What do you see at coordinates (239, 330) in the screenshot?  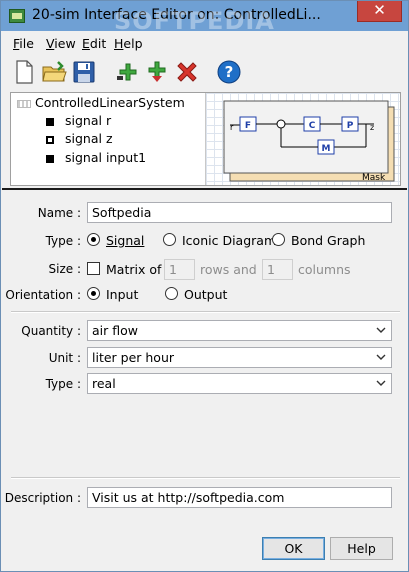 I see `quantity-dropdown: air flow` at bounding box center [239, 330].